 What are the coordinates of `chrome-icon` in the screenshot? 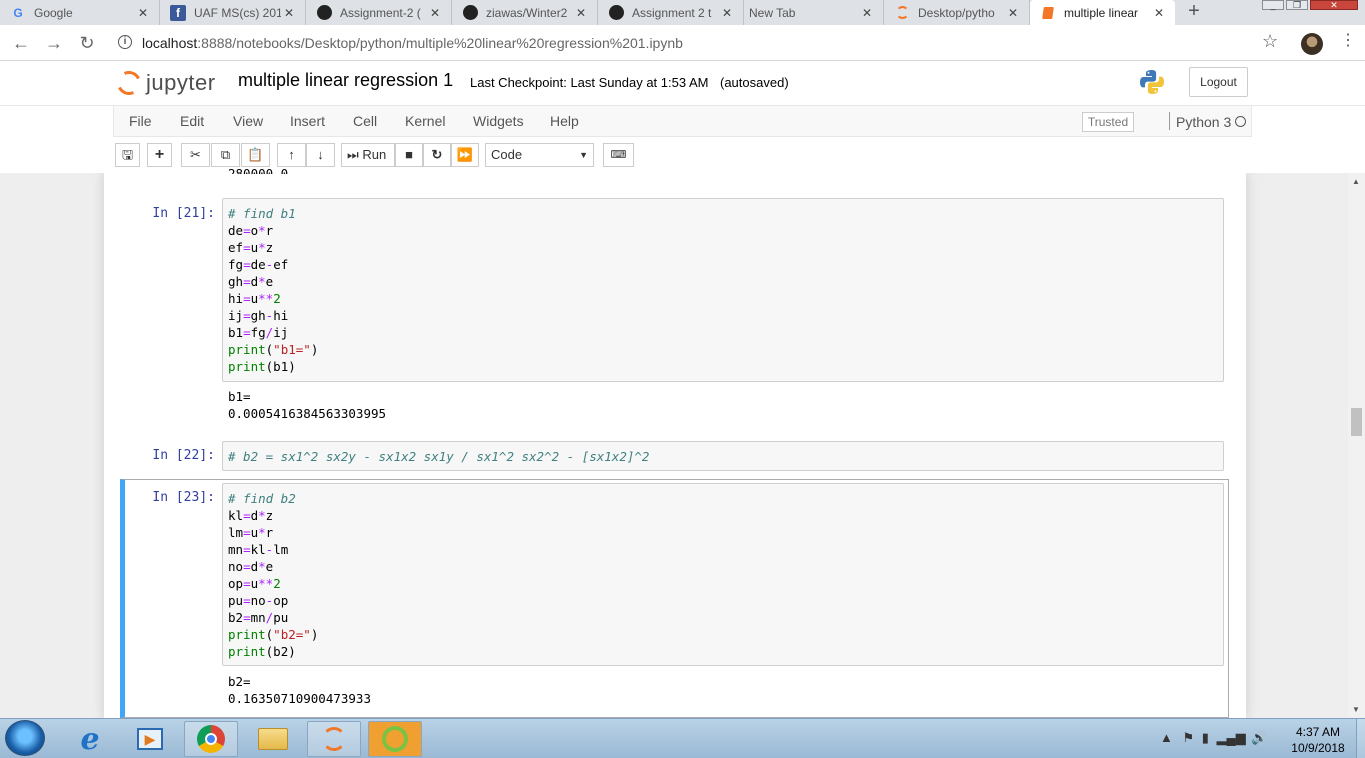 It's located at (211, 739).